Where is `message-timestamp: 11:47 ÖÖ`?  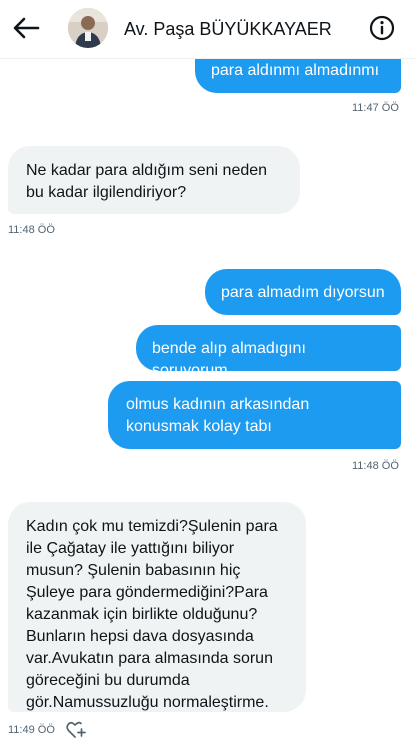 message-timestamp: 11:47 ÖÖ is located at coordinates (375, 108).